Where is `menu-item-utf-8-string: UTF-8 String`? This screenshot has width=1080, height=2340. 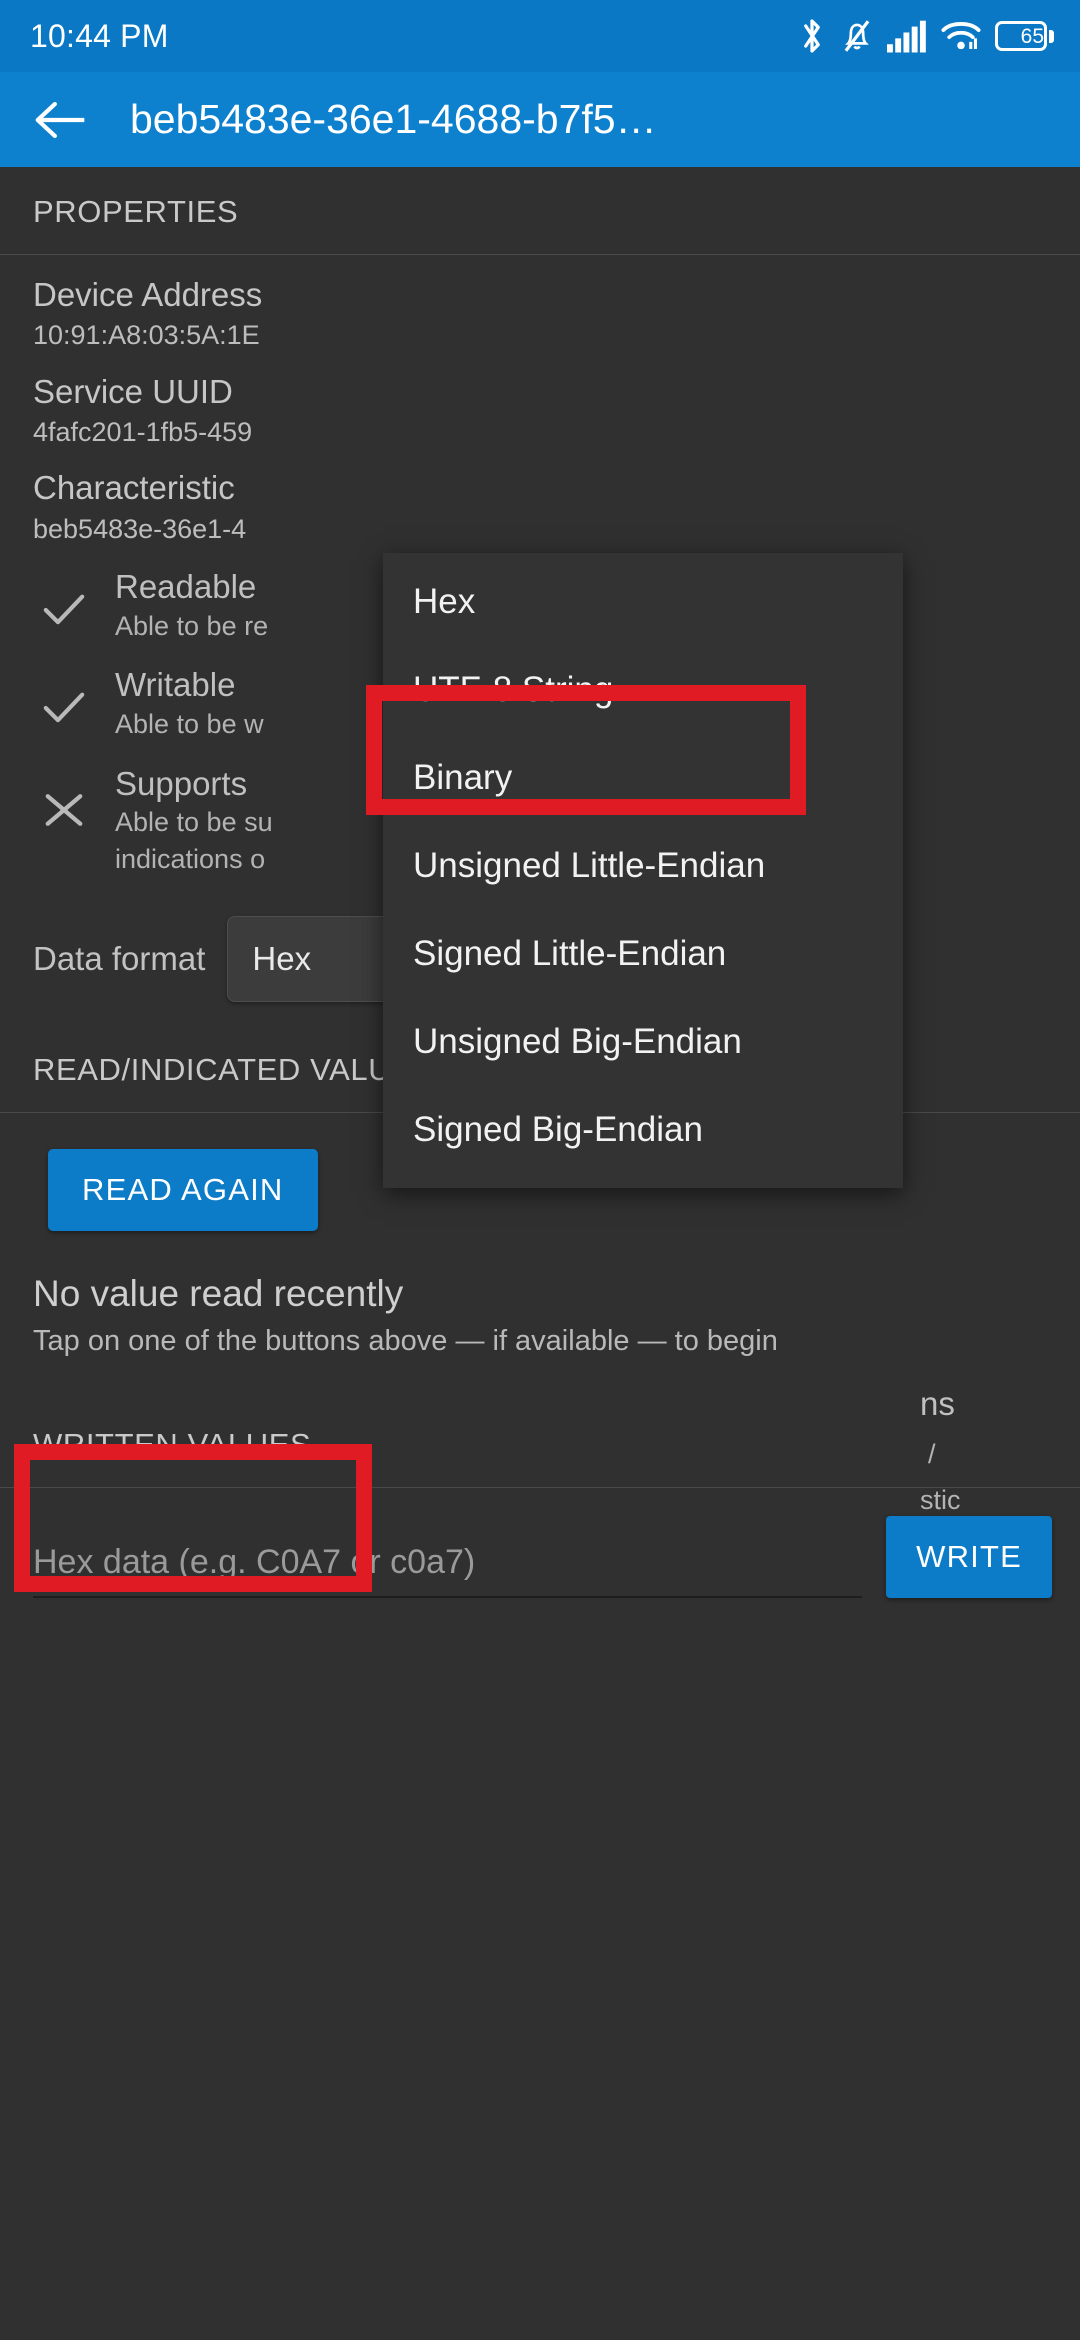 menu-item-utf-8-string: UTF-8 String is located at coordinates (643, 690).